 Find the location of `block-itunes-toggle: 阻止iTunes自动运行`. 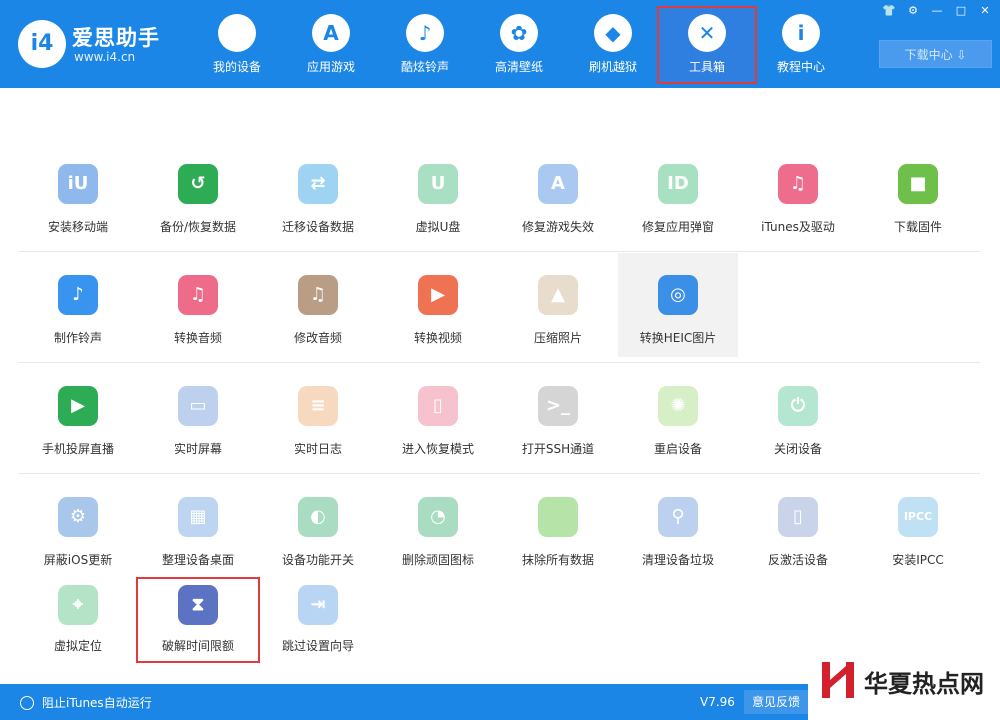

block-itunes-toggle: 阻止iTunes自动运行 is located at coordinates (86, 702).